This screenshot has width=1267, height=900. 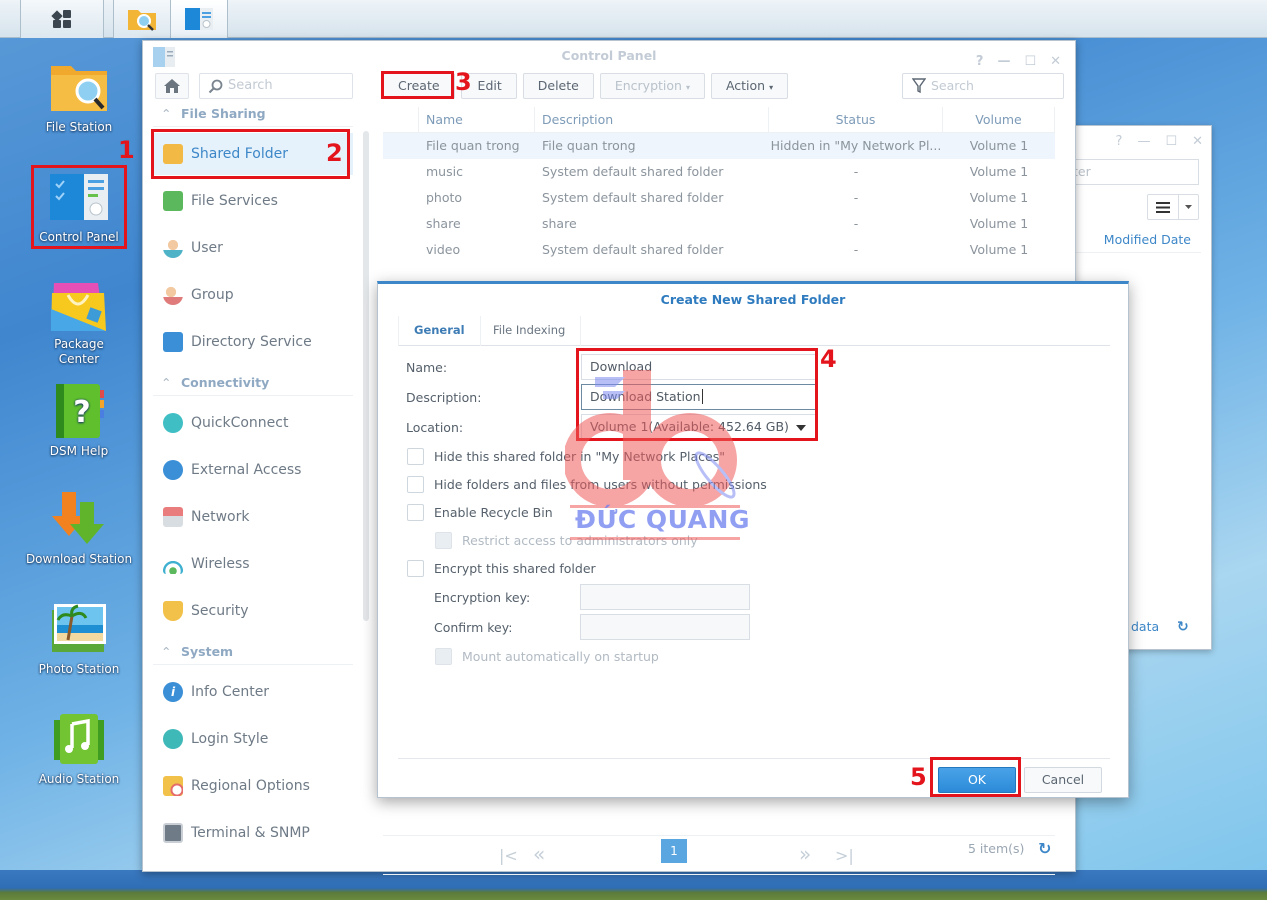 What do you see at coordinates (1188, 207) in the screenshot?
I see `chevron-down-icon` at bounding box center [1188, 207].